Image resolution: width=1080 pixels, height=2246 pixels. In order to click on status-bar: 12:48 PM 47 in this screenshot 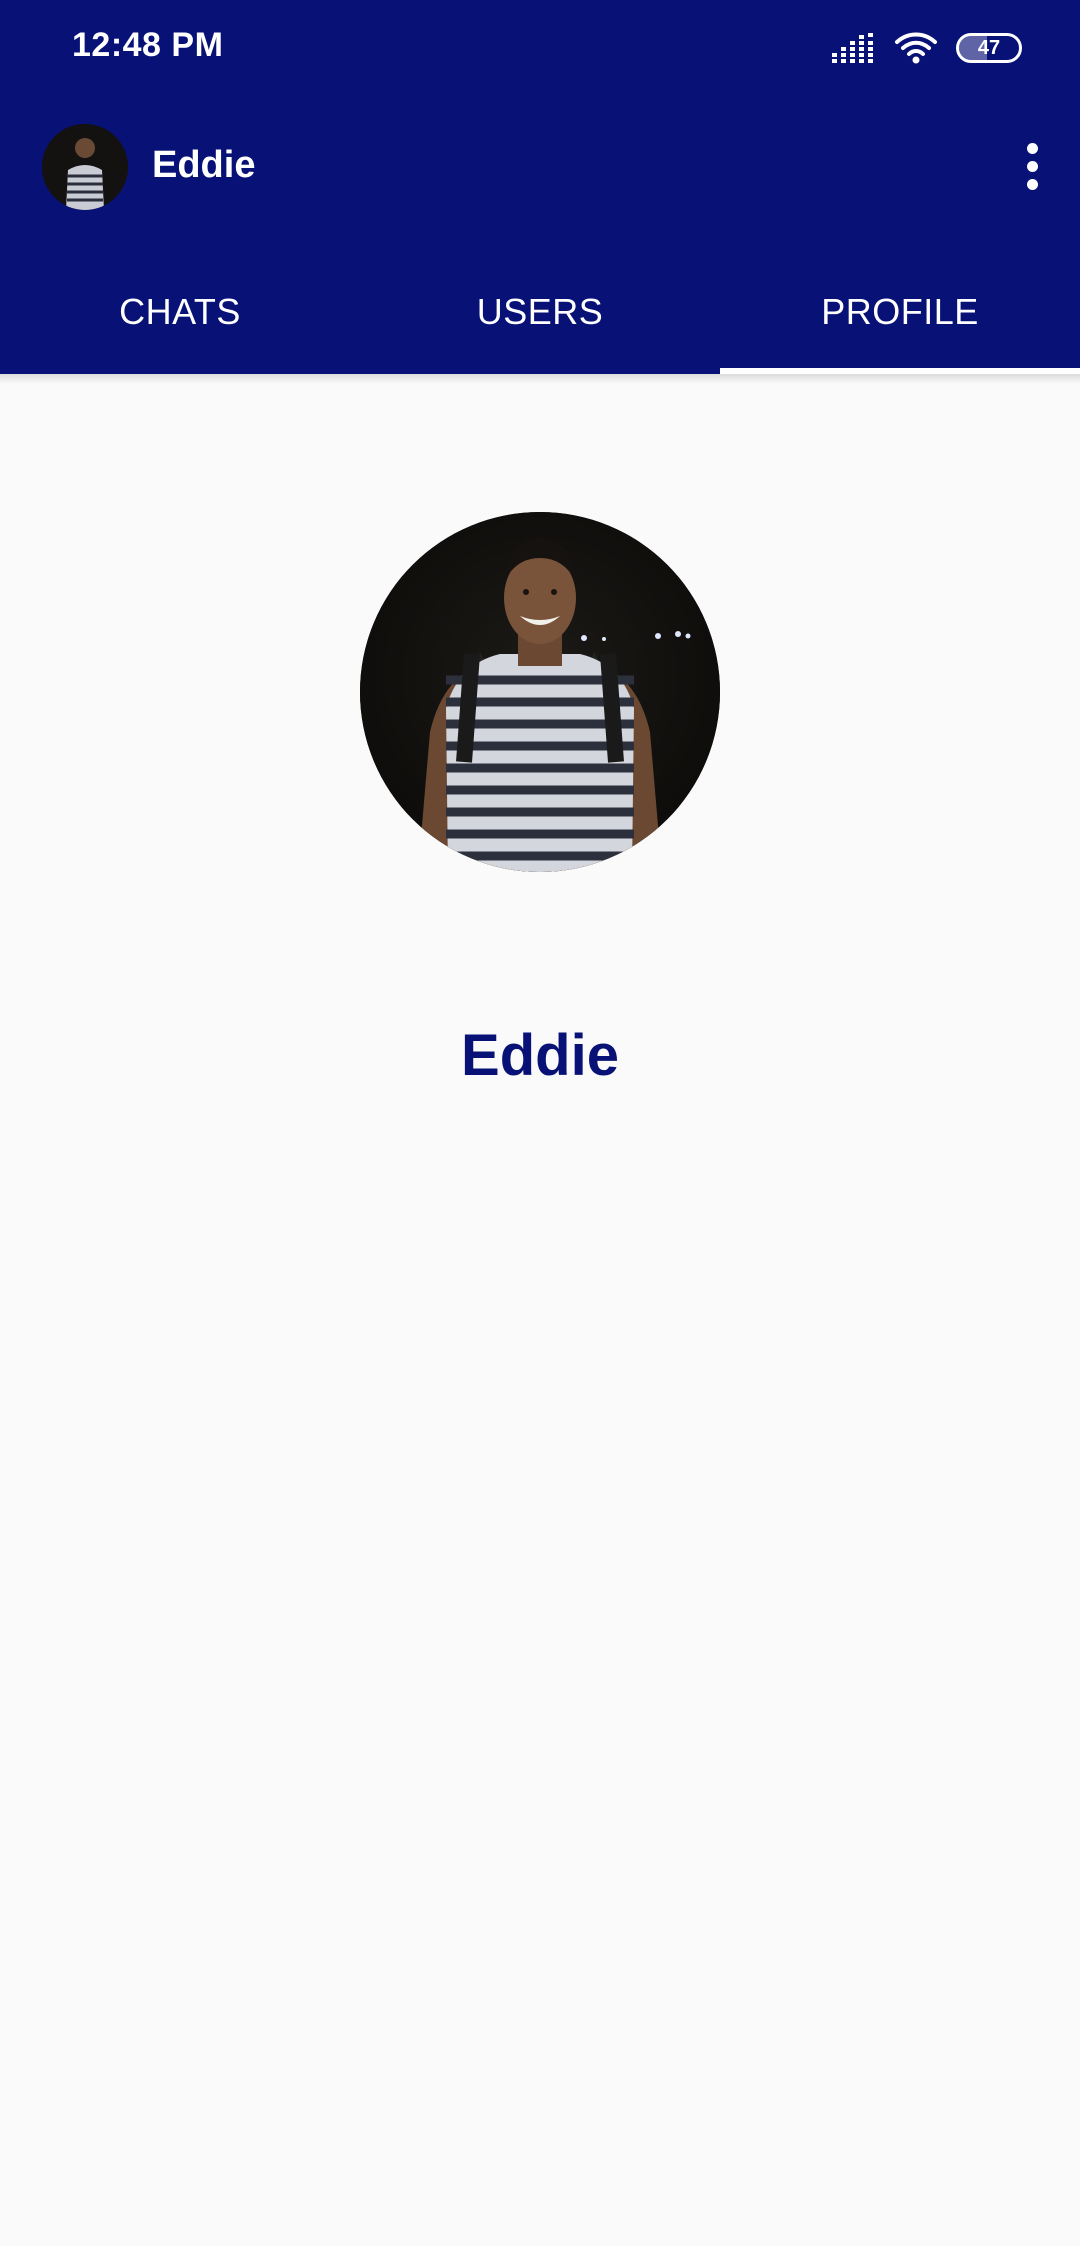, I will do `click(540, 48)`.